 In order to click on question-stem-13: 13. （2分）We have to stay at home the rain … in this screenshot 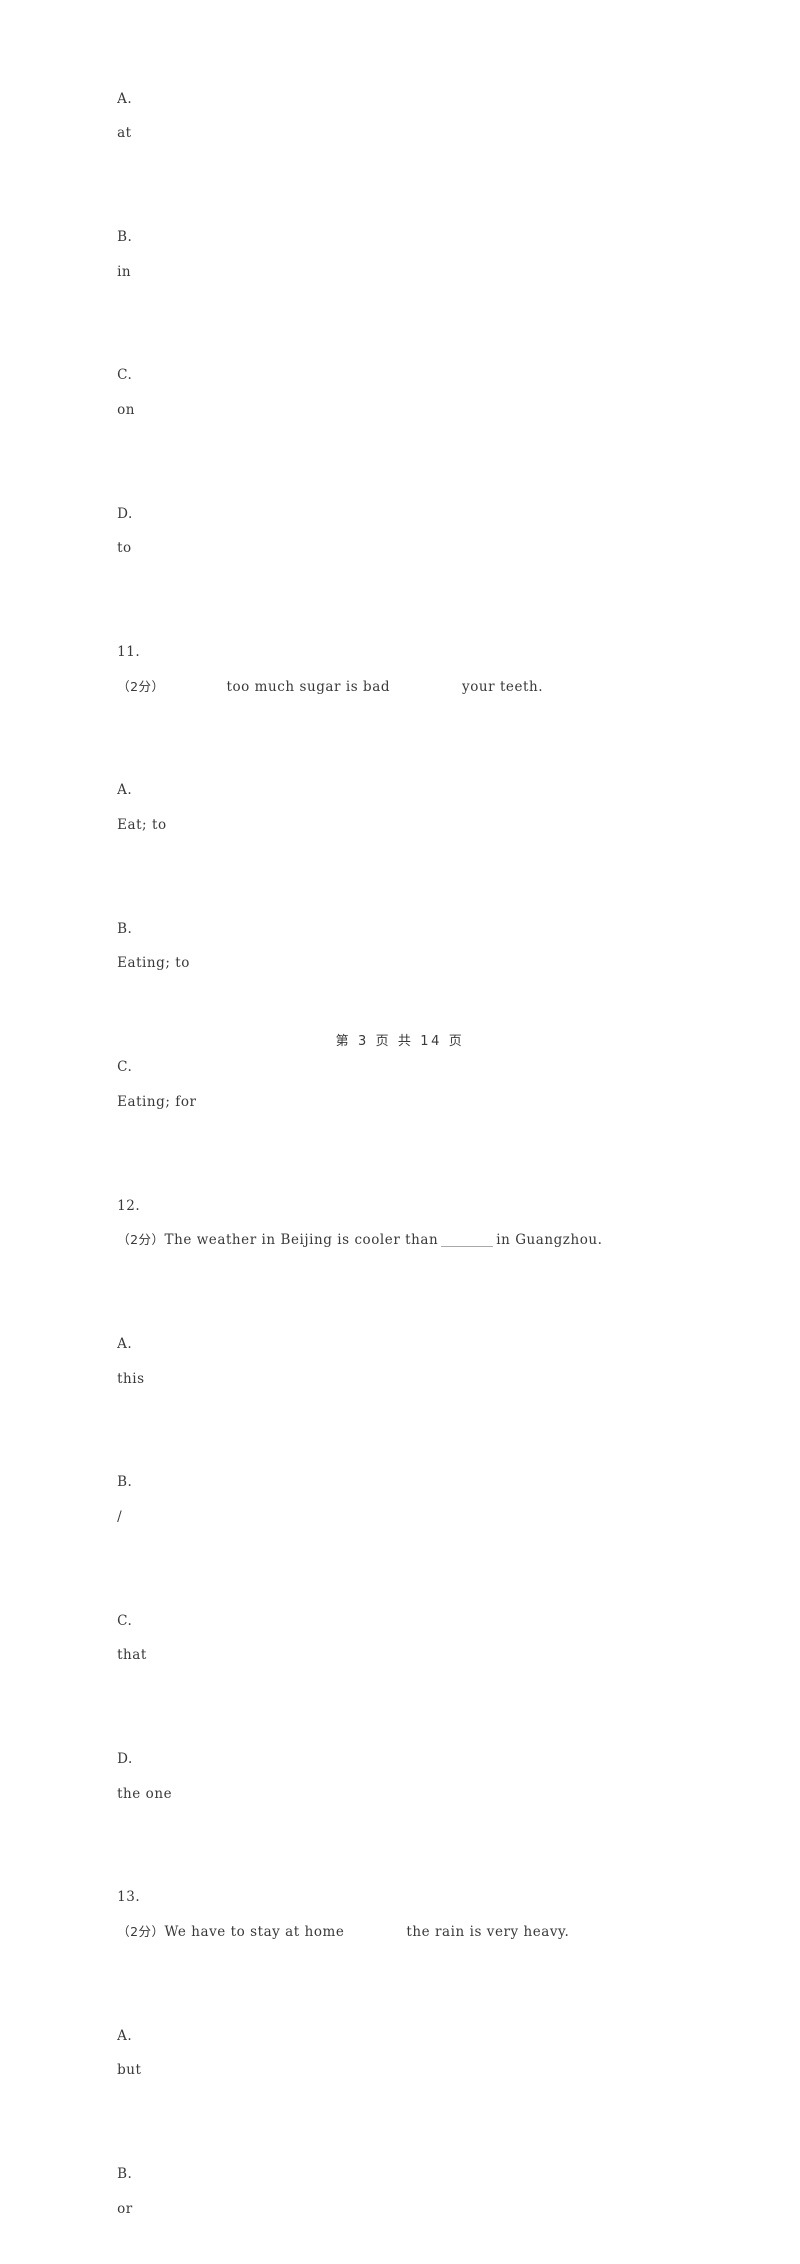, I will do `click(400, 1915)`.